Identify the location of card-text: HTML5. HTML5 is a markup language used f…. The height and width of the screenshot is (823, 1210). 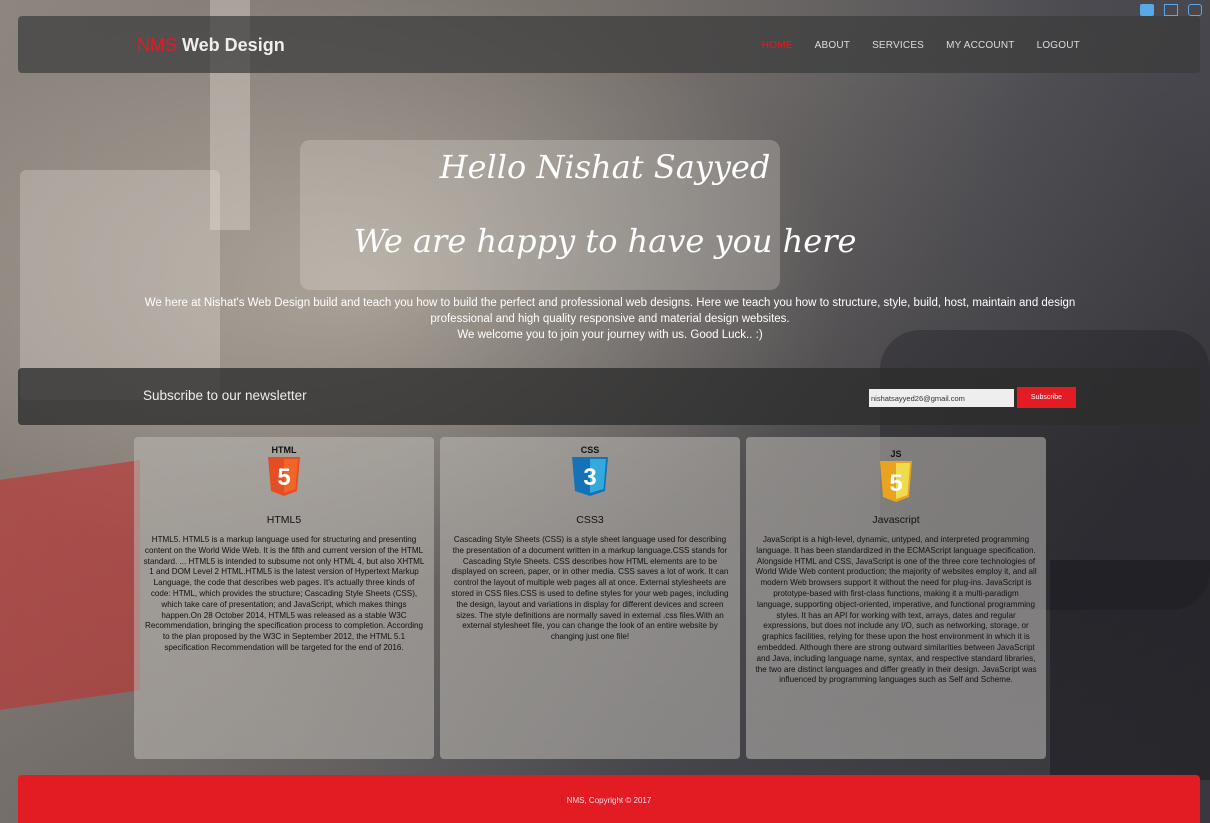
(284, 593).